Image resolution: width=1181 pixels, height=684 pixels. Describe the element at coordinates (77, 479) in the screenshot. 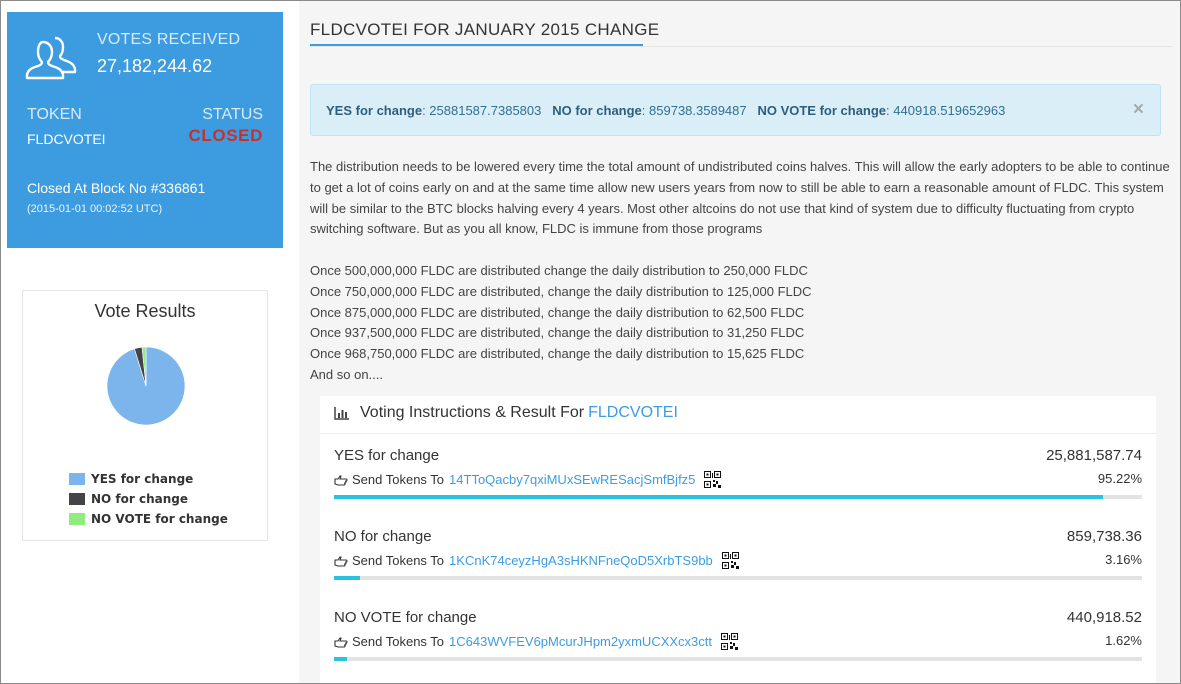

I see `legend-swatch-yes` at that location.